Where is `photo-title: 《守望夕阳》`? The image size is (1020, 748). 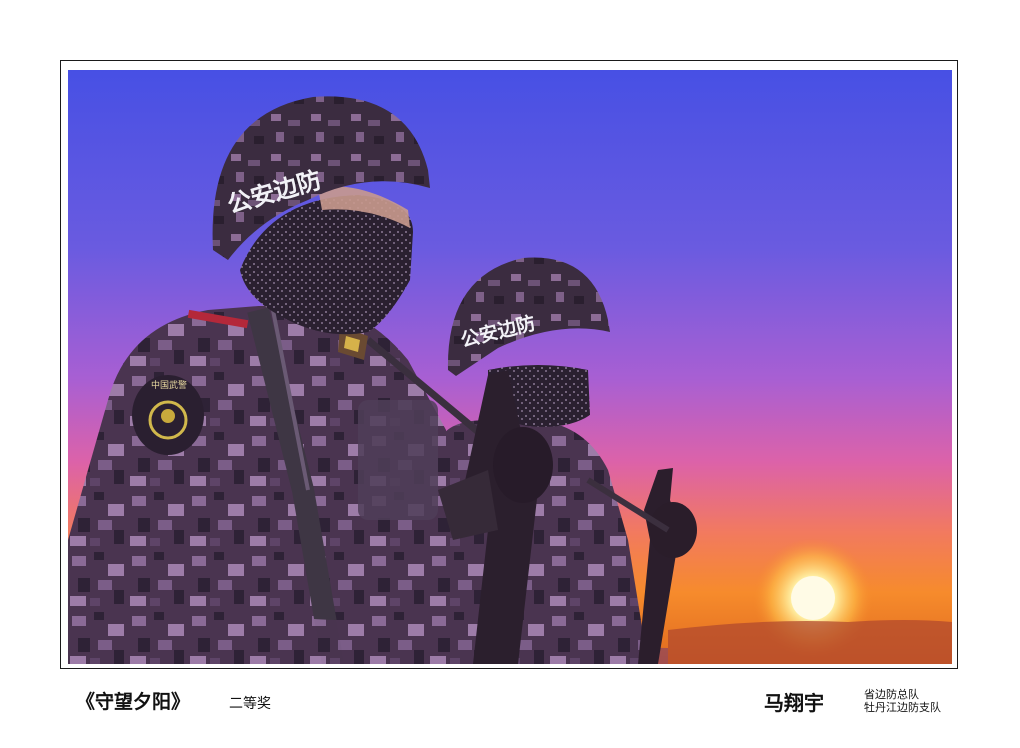 photo-title: 《守望夕阳》 is located at coordinates (133, 702).